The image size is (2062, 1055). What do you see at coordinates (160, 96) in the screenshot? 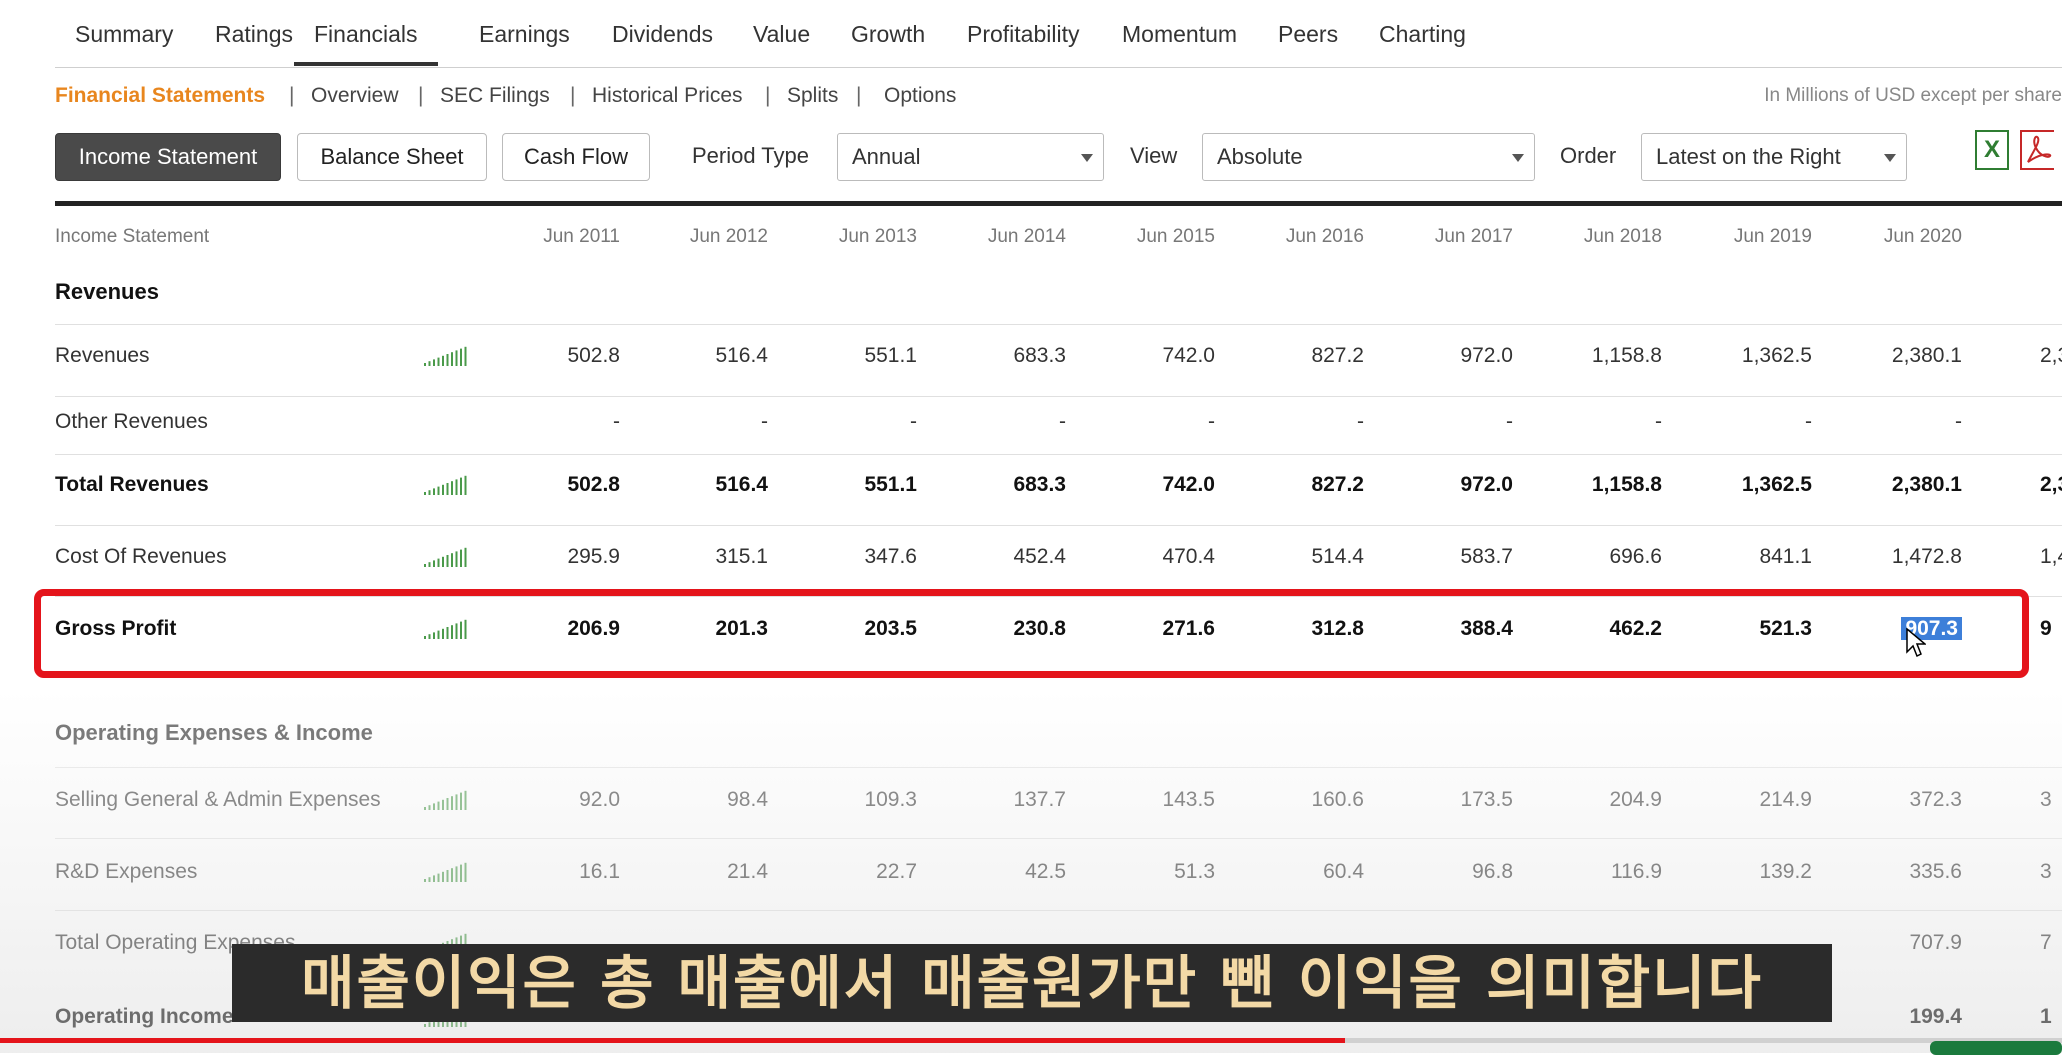
I see `subnav-financial-statements: Financial Statements` at bounding box center [160, 96].